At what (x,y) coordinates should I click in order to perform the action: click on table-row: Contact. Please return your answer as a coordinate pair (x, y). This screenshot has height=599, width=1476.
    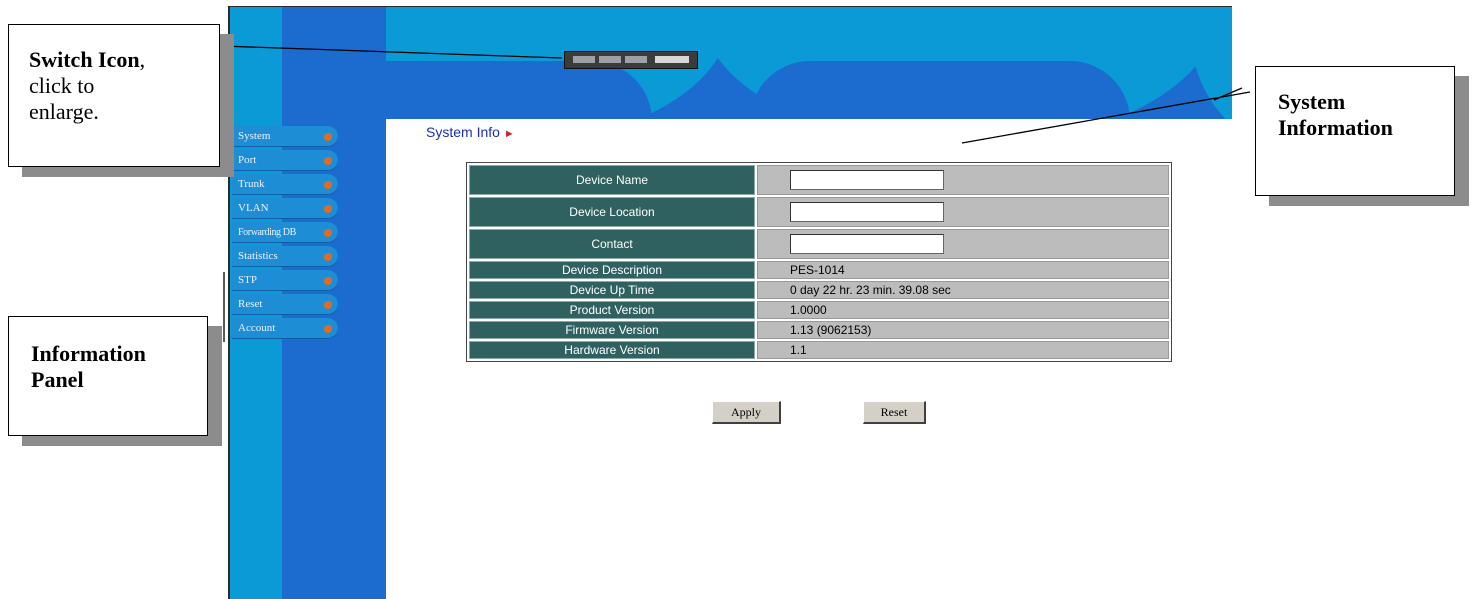
    Looking at the image, I should click on (819, 244).